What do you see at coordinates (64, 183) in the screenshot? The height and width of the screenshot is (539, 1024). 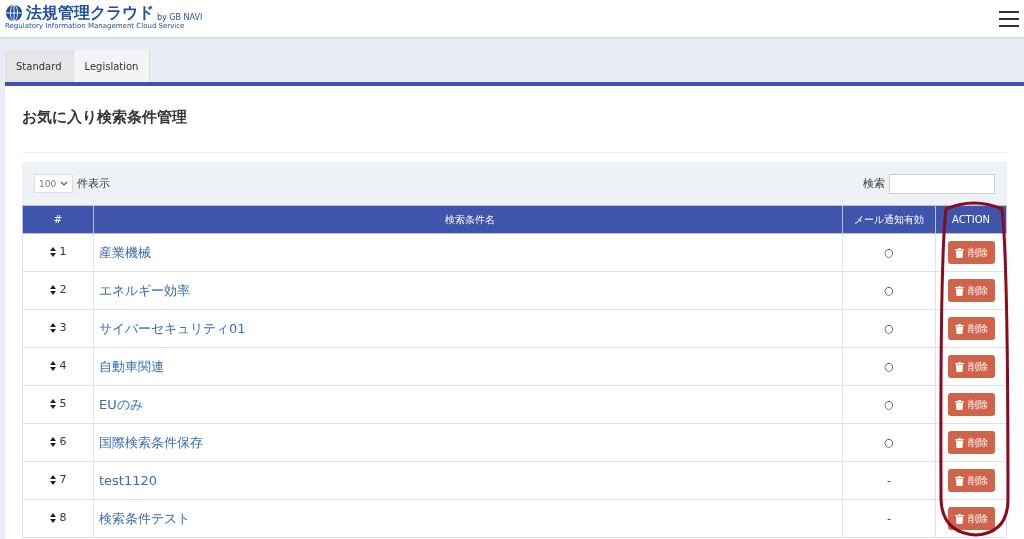 I see `chevron-down-icon` at bounding box center [64, 183].